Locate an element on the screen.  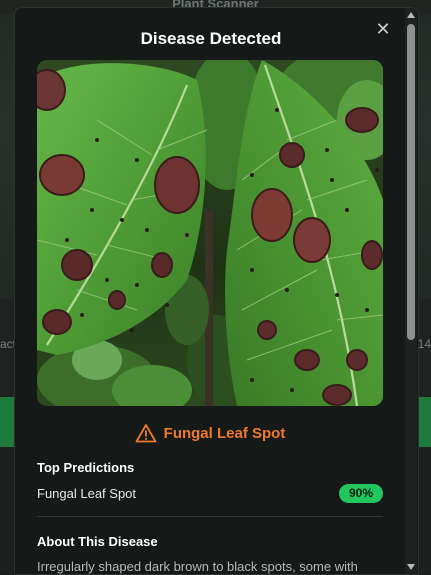
about-heading: About This Disease is located at coordinates (97, 541).